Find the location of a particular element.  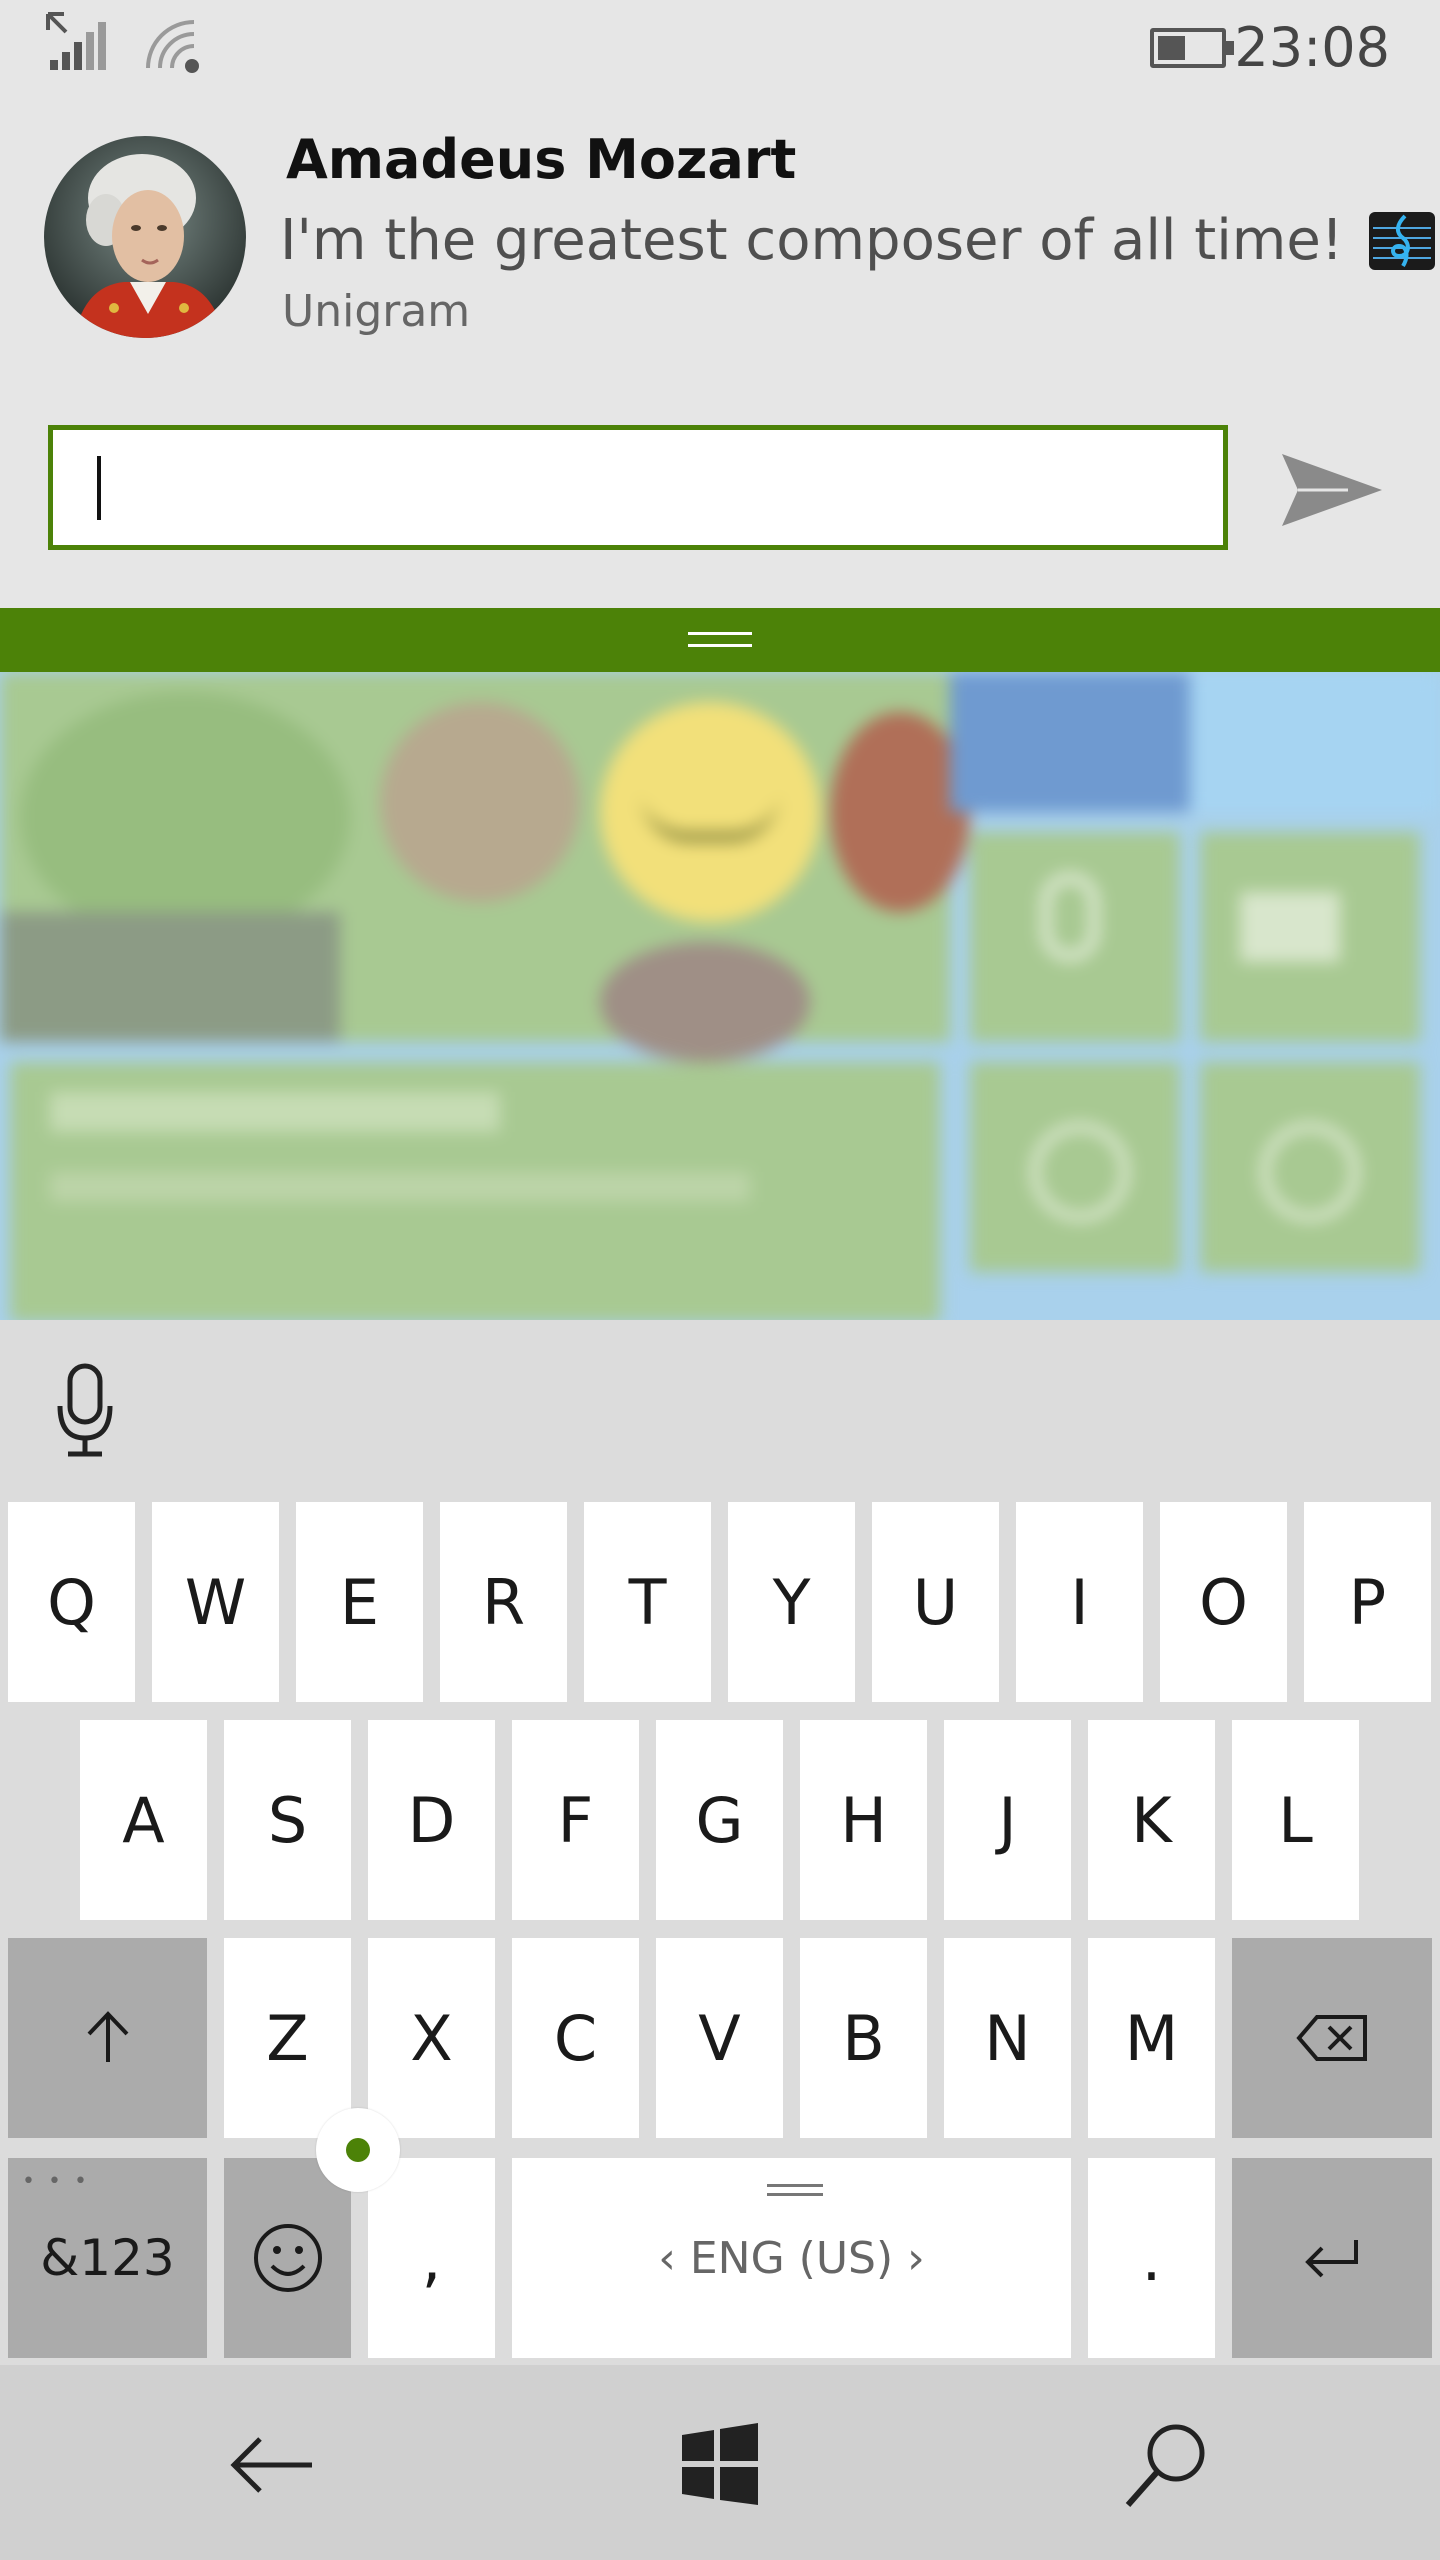

comma-key: , is located at coordinates (431, 2258).